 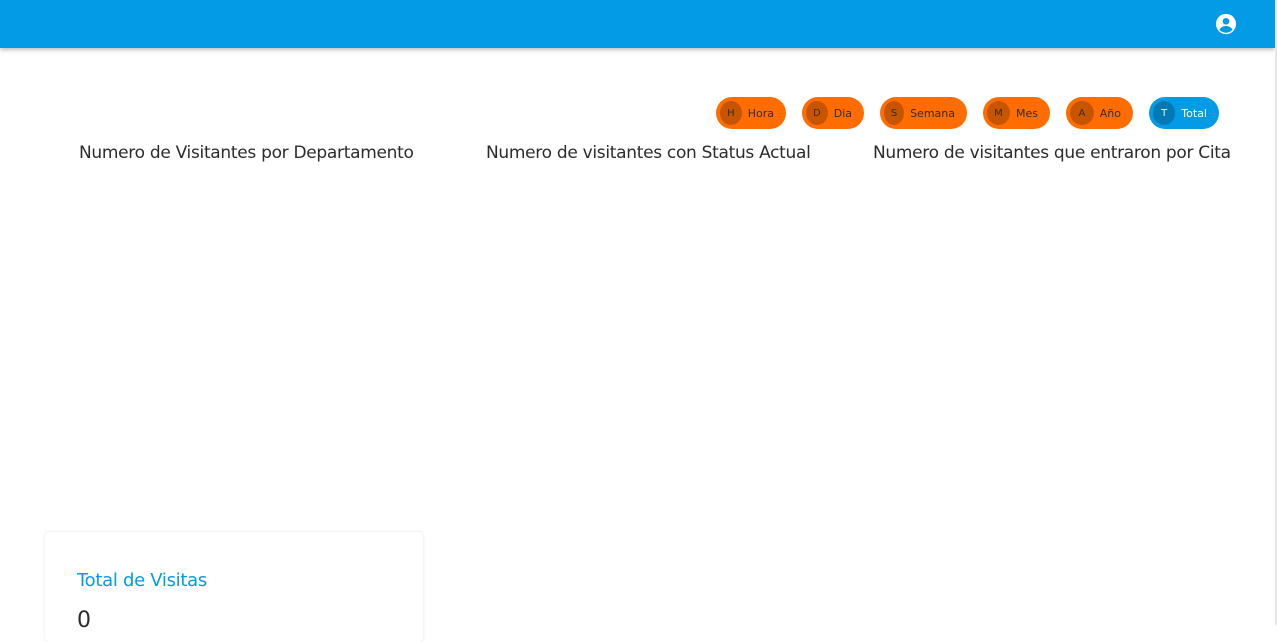 I want to click on chart-title-departamento: Numero de Visitantes por Departamento, so click(x=246, y=153).